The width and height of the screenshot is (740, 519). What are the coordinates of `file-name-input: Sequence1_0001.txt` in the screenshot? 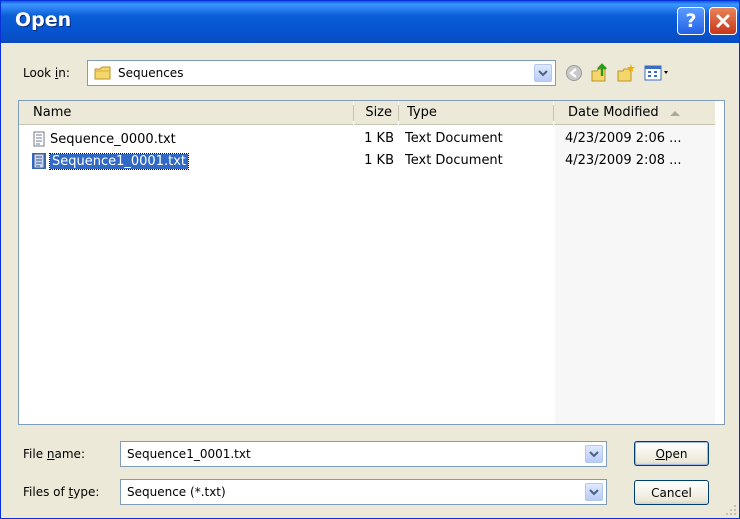 It's located at (363, 454).